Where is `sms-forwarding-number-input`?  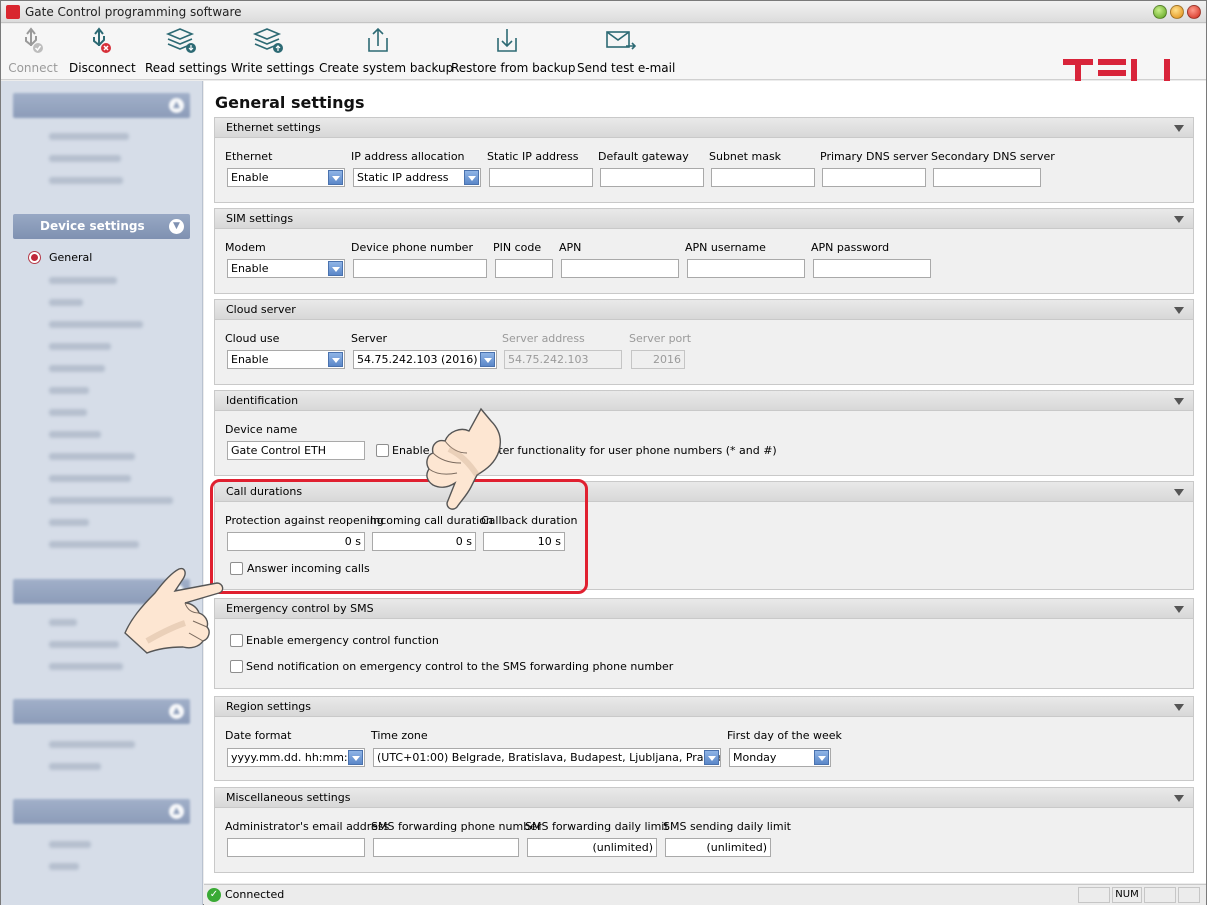
sms-forwarding-number-input is located at coordinates (446, 847).